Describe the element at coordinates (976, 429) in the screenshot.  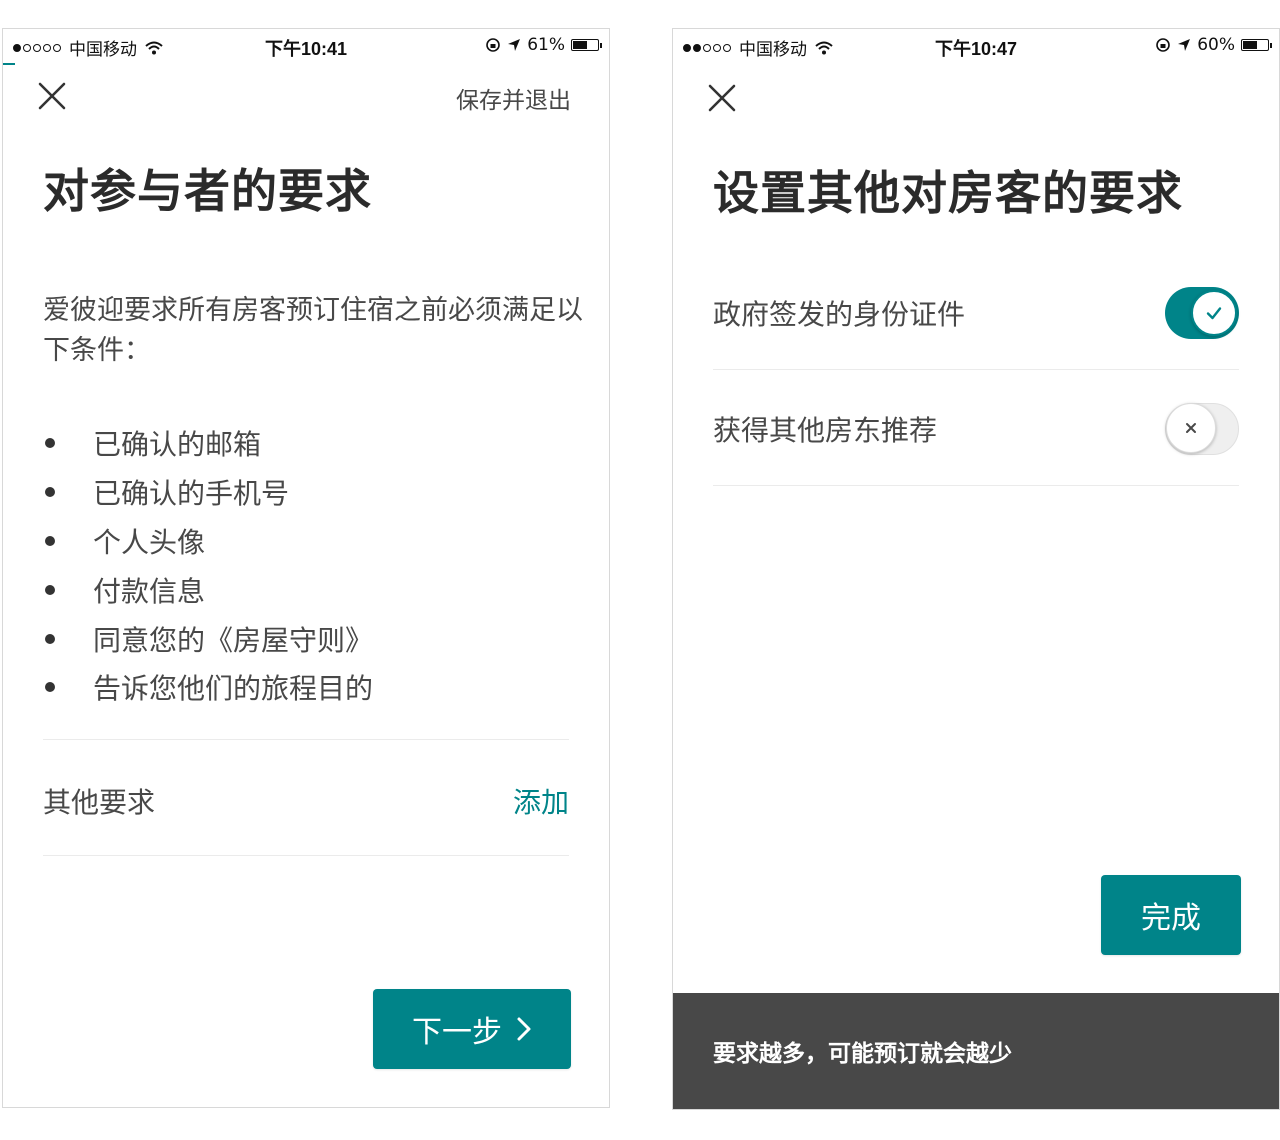
I see `toggle-row-host-recommendation: 获得其他房东推荐` at that location.